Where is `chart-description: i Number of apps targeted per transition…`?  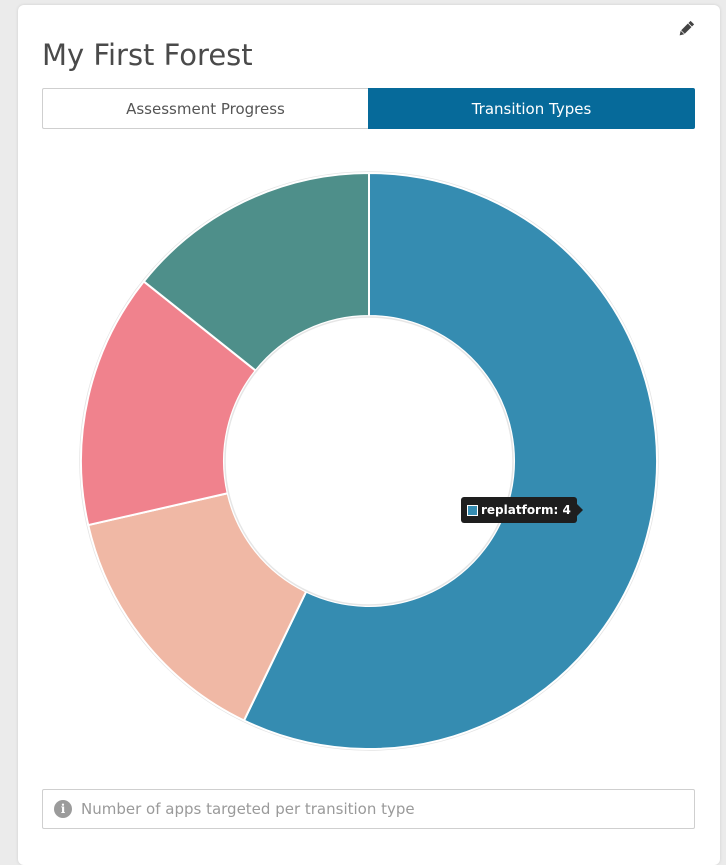 chart-description: i Number of apps targeted per transition… is located at coordinates (368, 809).